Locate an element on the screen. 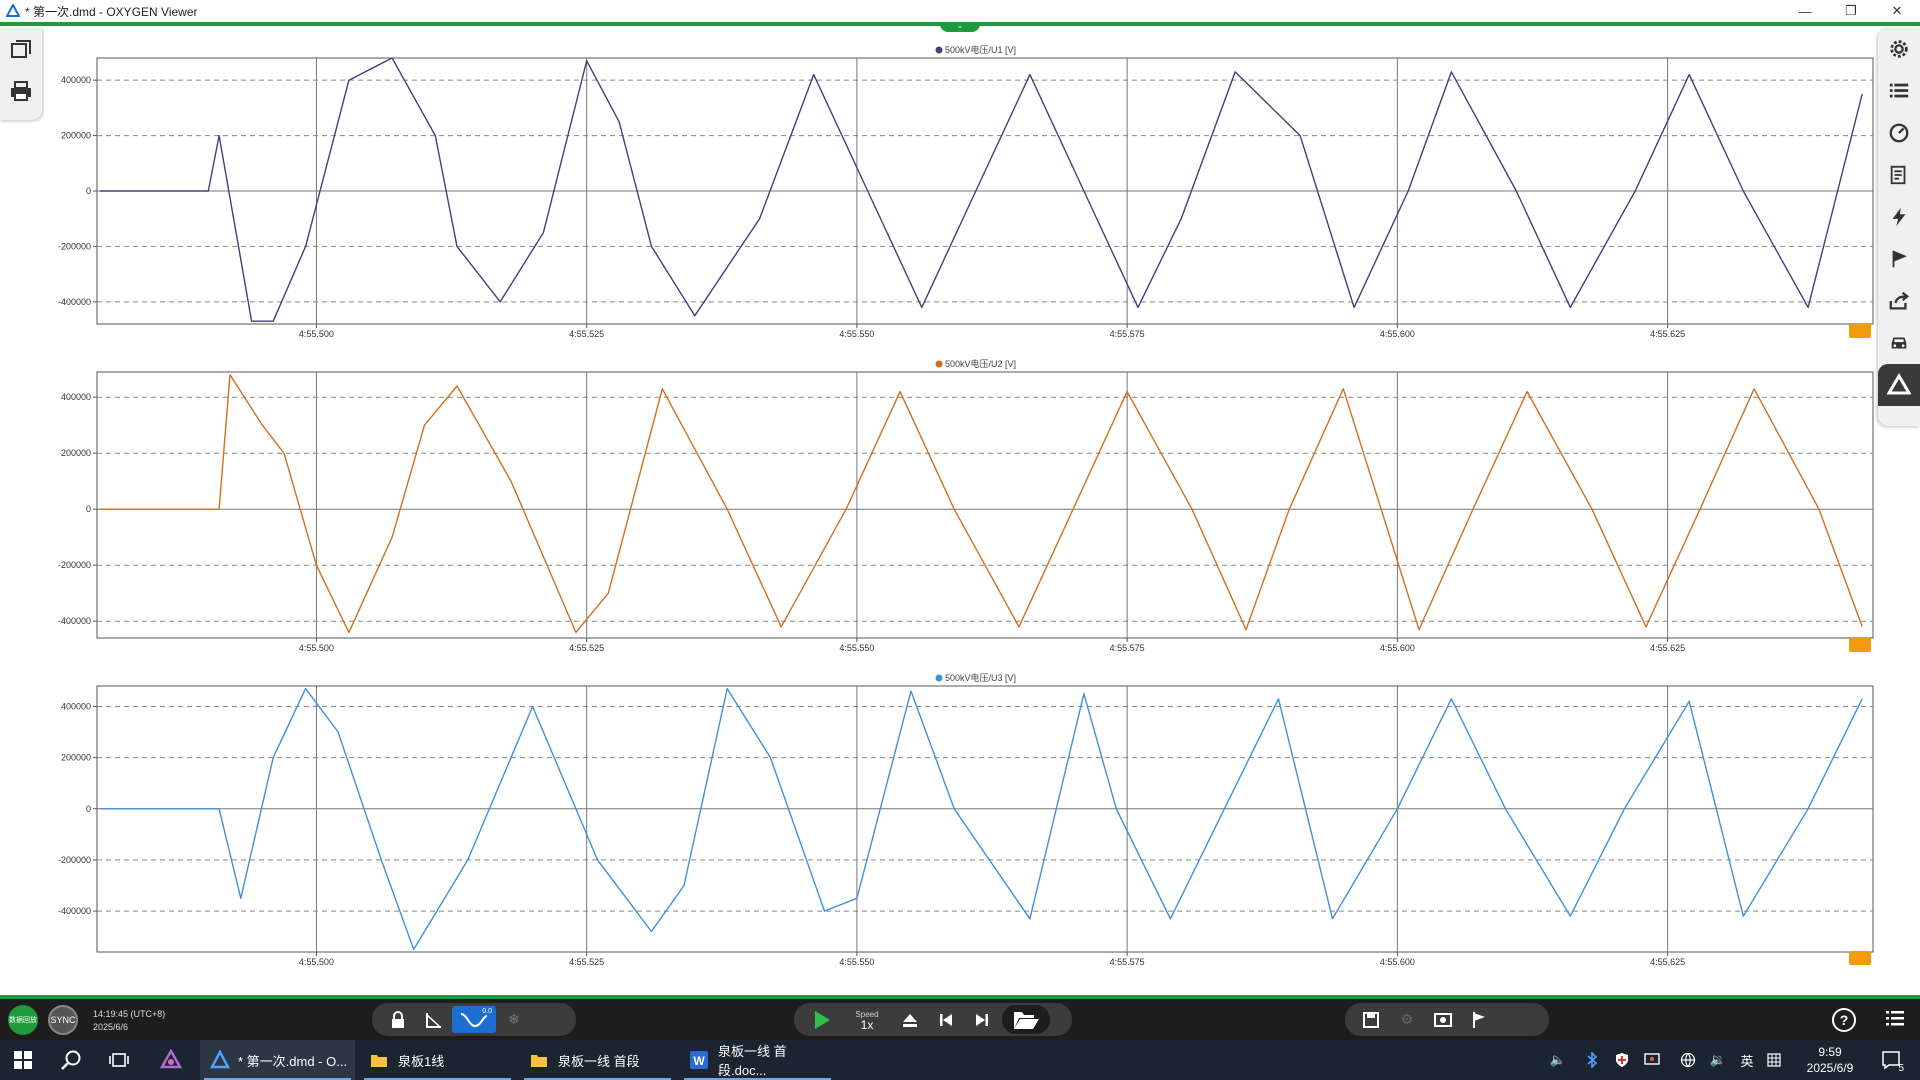 The image size is (1920, 1080). title-bar: * 第一次.dmd - OXYGEN Viewer — ❐ ✕ is located at coordinates (960, 11).